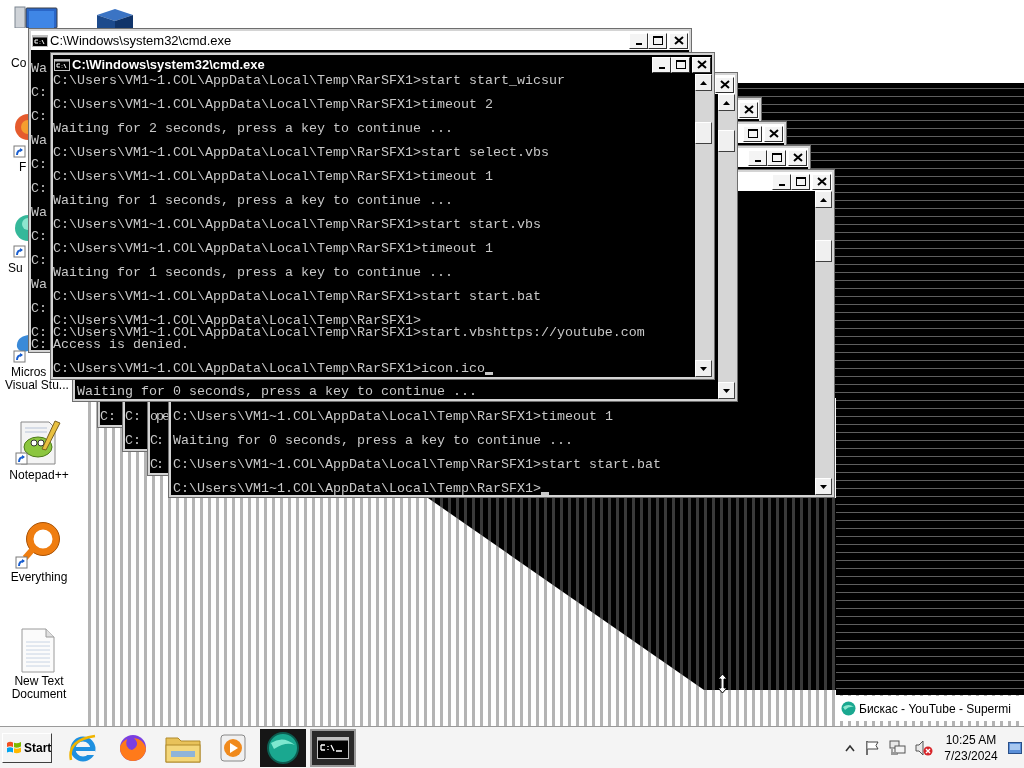 The image size is (1024, 768). I want to click on console-line: Access is denied., so click(121, 345).